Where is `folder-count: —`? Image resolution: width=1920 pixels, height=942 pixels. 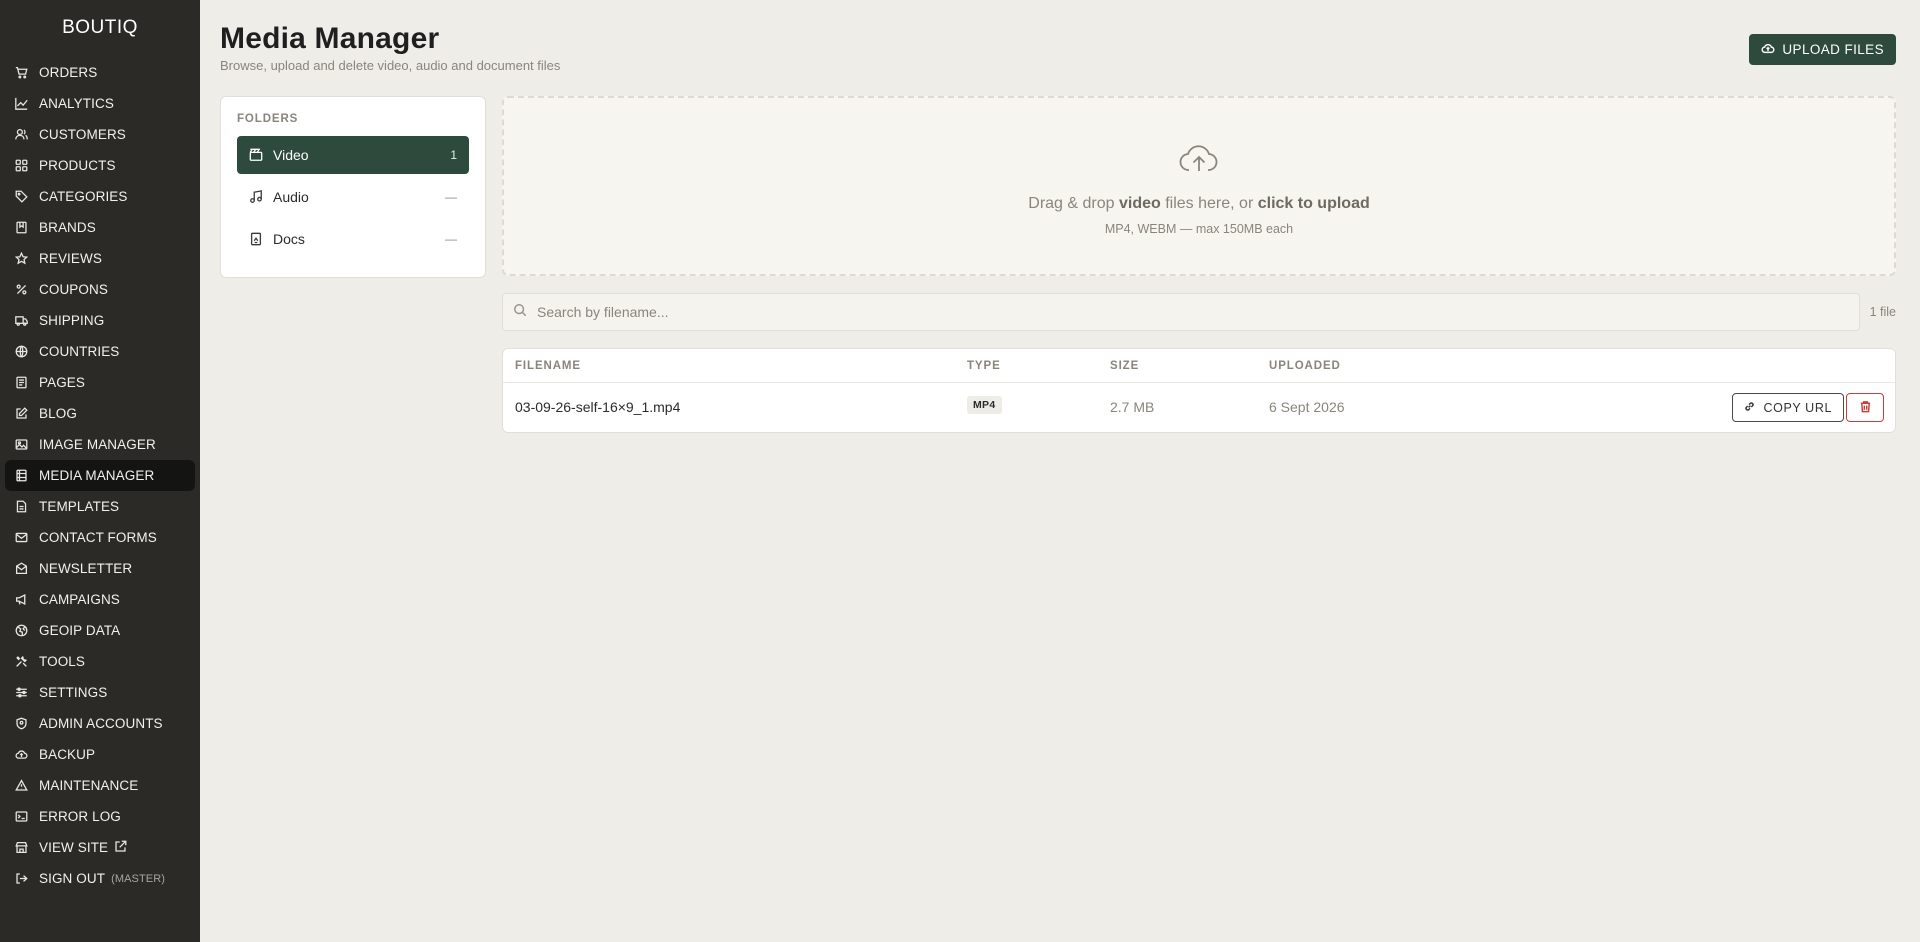
folder-count: — is located at coordinates (451, 239).